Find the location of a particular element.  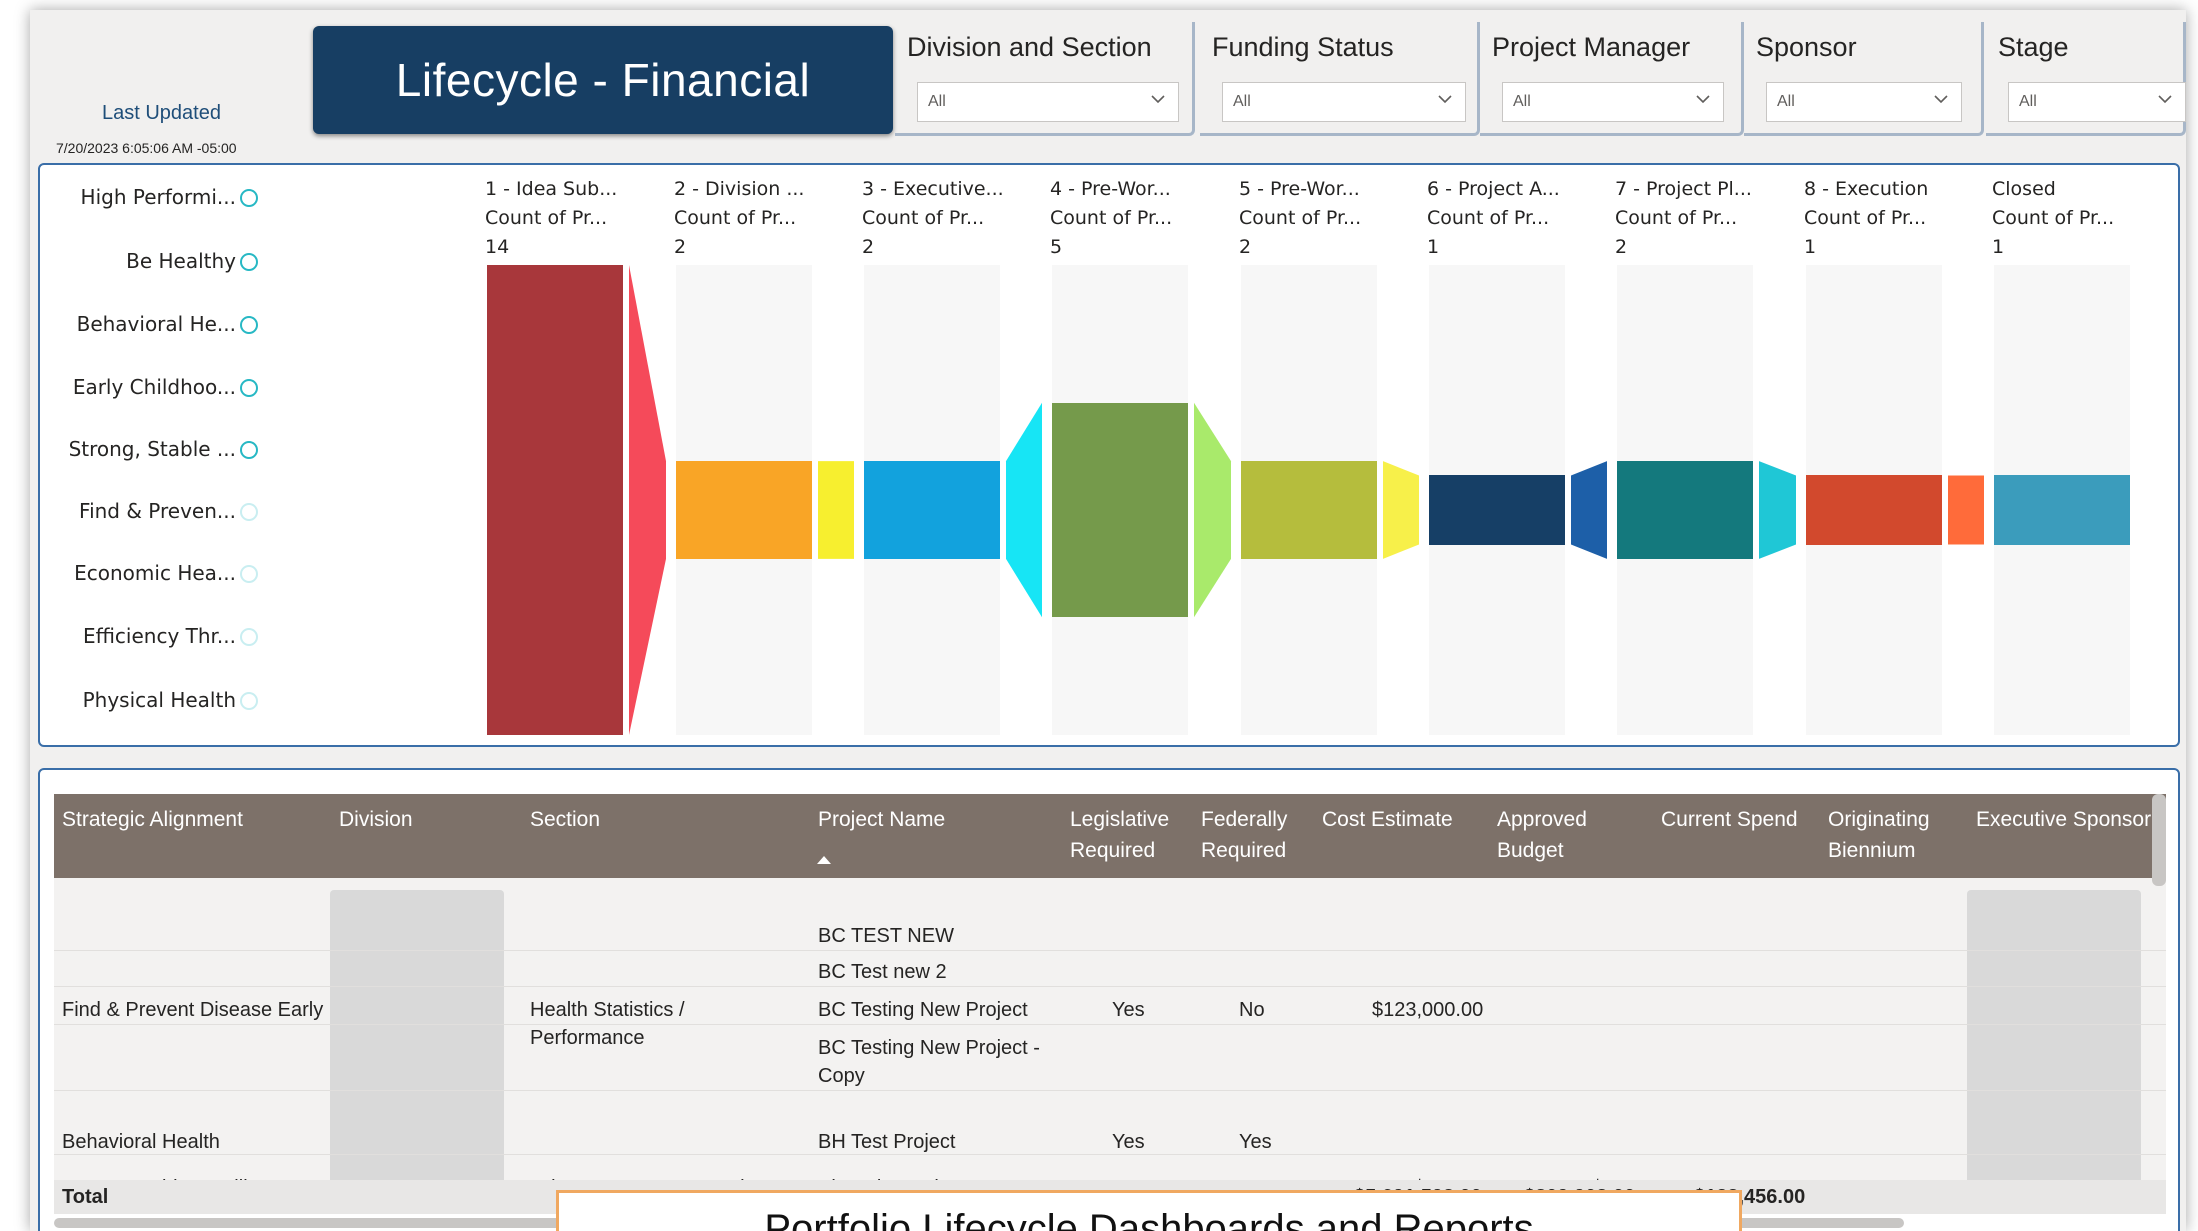

column-header-division: Division is located at coordinates (376, 819).